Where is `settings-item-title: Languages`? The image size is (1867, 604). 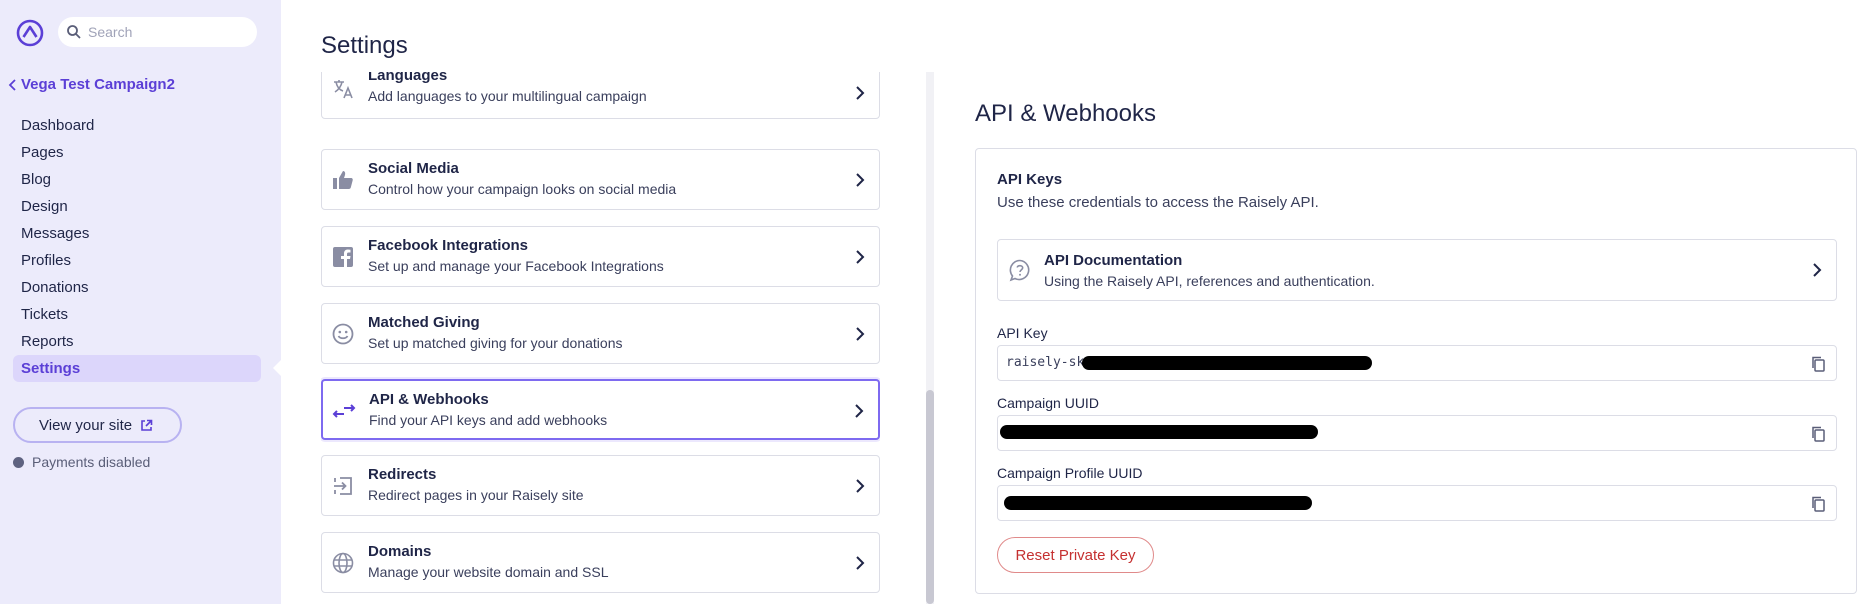
settings-item-title: Languages is located at coordinates (408, 78).